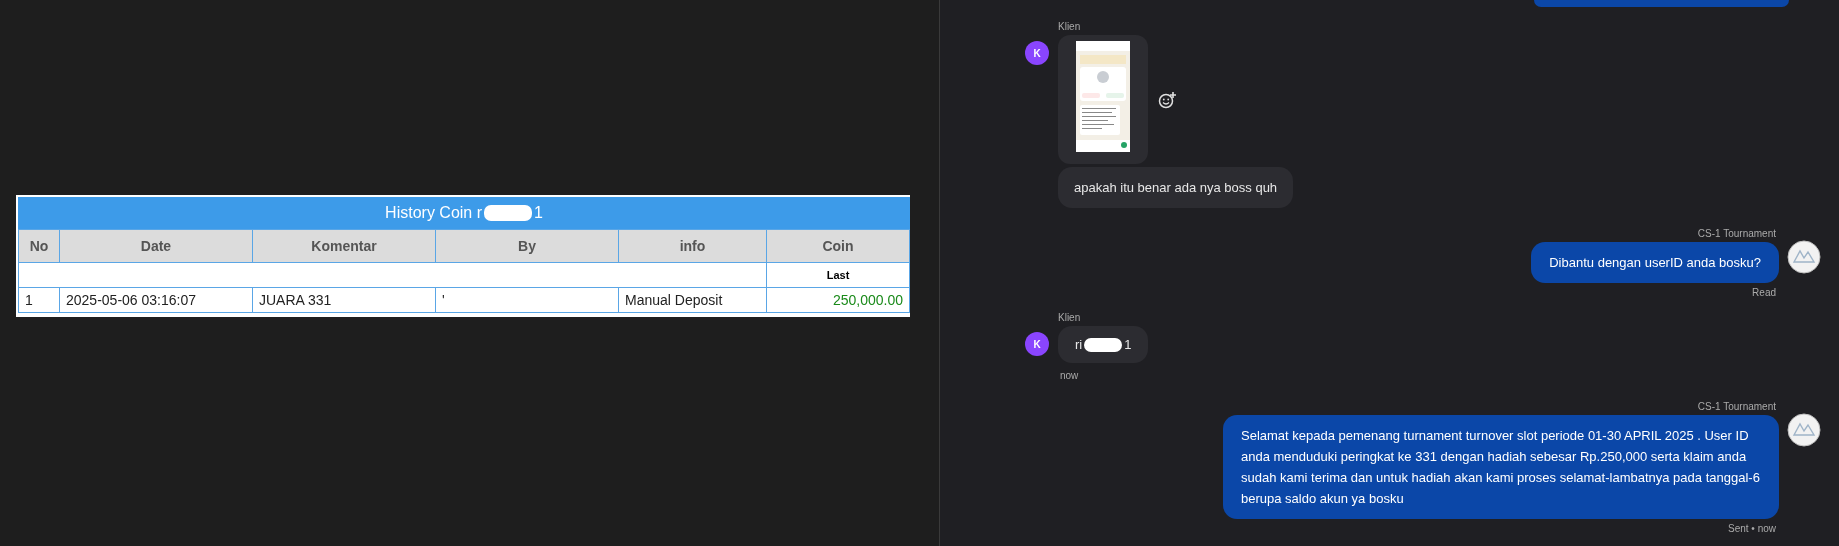  I want to click on message-bubble: Dibantu dengan userID anda bosku?, so click(1655, 262).